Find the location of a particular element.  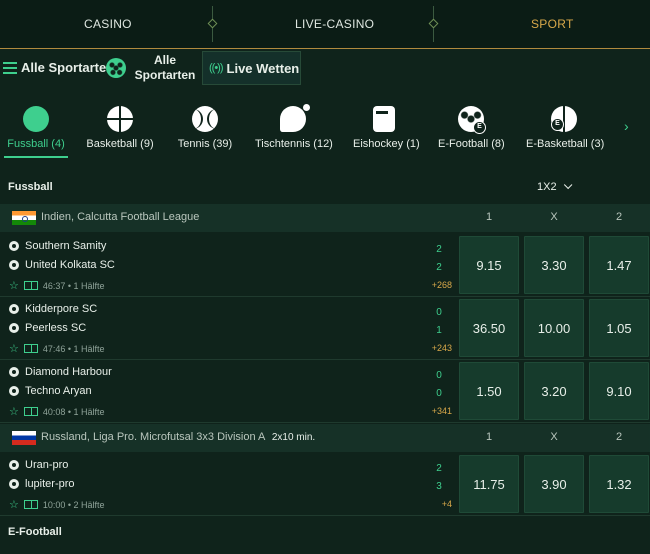

sport-item-ice-hockey: Eishockey (1) is located at coordinates (386, 127).